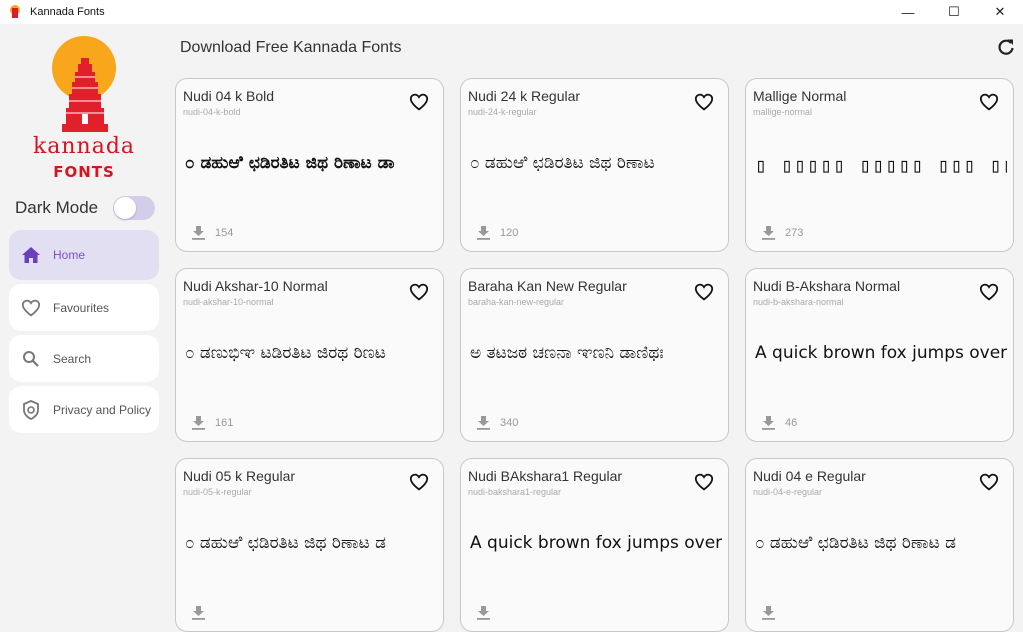  What do you see at coordinates (84, 146) in the screenshot?
I see `logo-text: kannada` at bounding box center [84, 146].